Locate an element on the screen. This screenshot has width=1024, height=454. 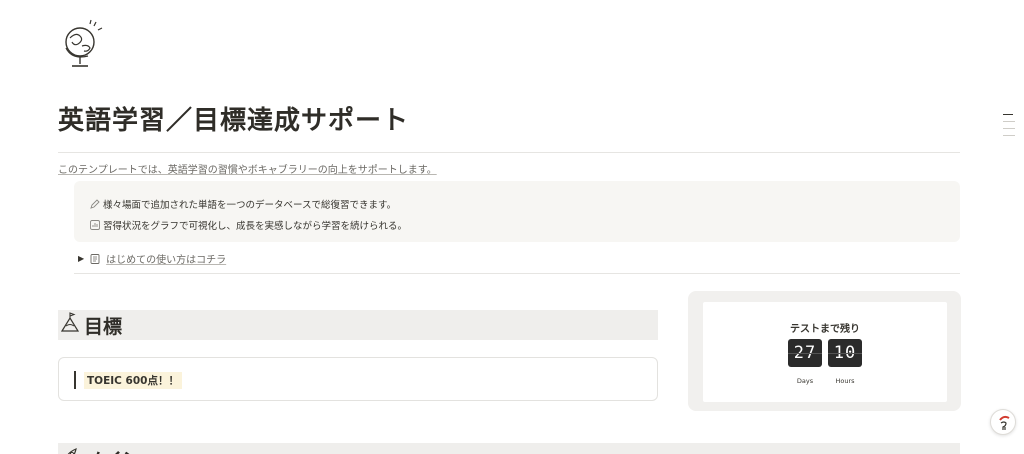
page-title: 英語学習／目標達成サポート is located at coordinates (234, 121).